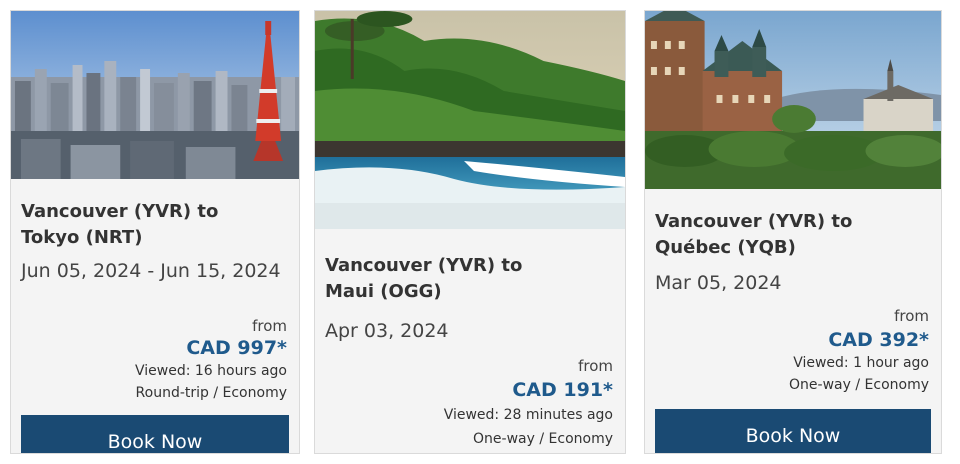  I want to click on viewed-time: Viewed: 16 hours ago, so click(211, 371).